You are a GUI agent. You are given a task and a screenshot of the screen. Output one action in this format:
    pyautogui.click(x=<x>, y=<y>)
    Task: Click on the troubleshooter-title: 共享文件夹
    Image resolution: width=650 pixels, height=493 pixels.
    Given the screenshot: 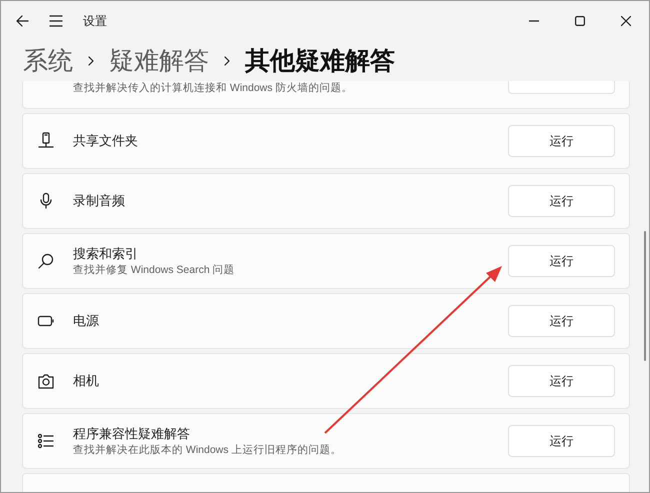 What is the action you would take?
    pyautogui.click(x=105, y=141)
    